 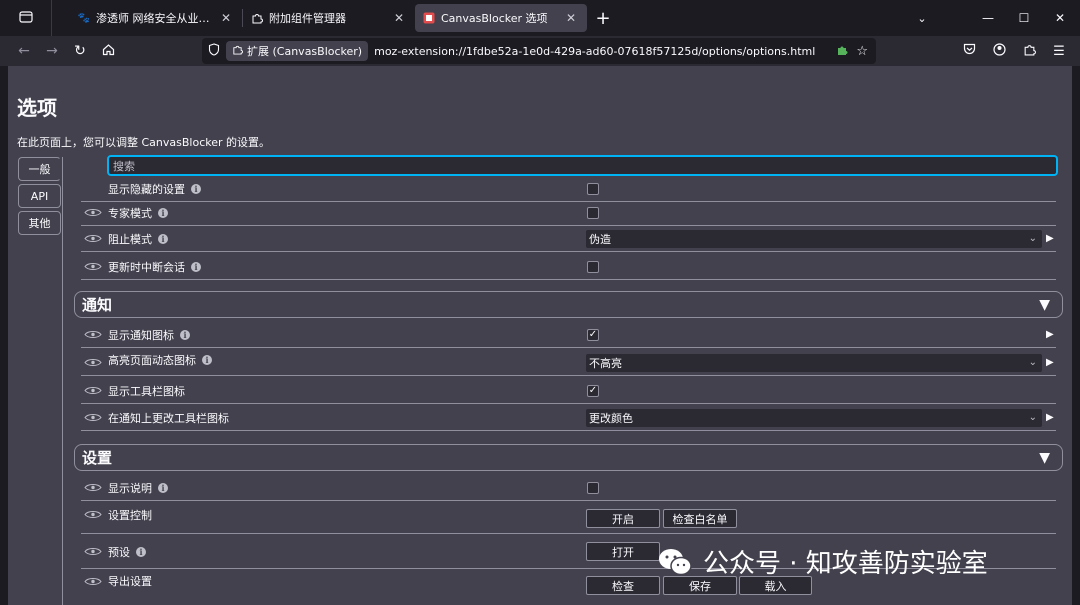 I want to click on minimize-button: —, so click(x=988, y=18).